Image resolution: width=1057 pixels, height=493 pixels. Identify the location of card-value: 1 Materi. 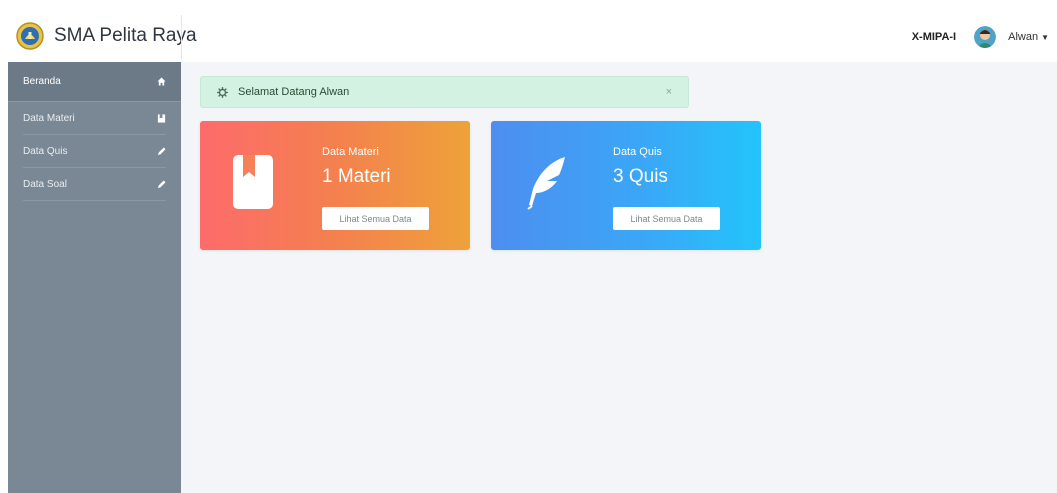
(356, 176).